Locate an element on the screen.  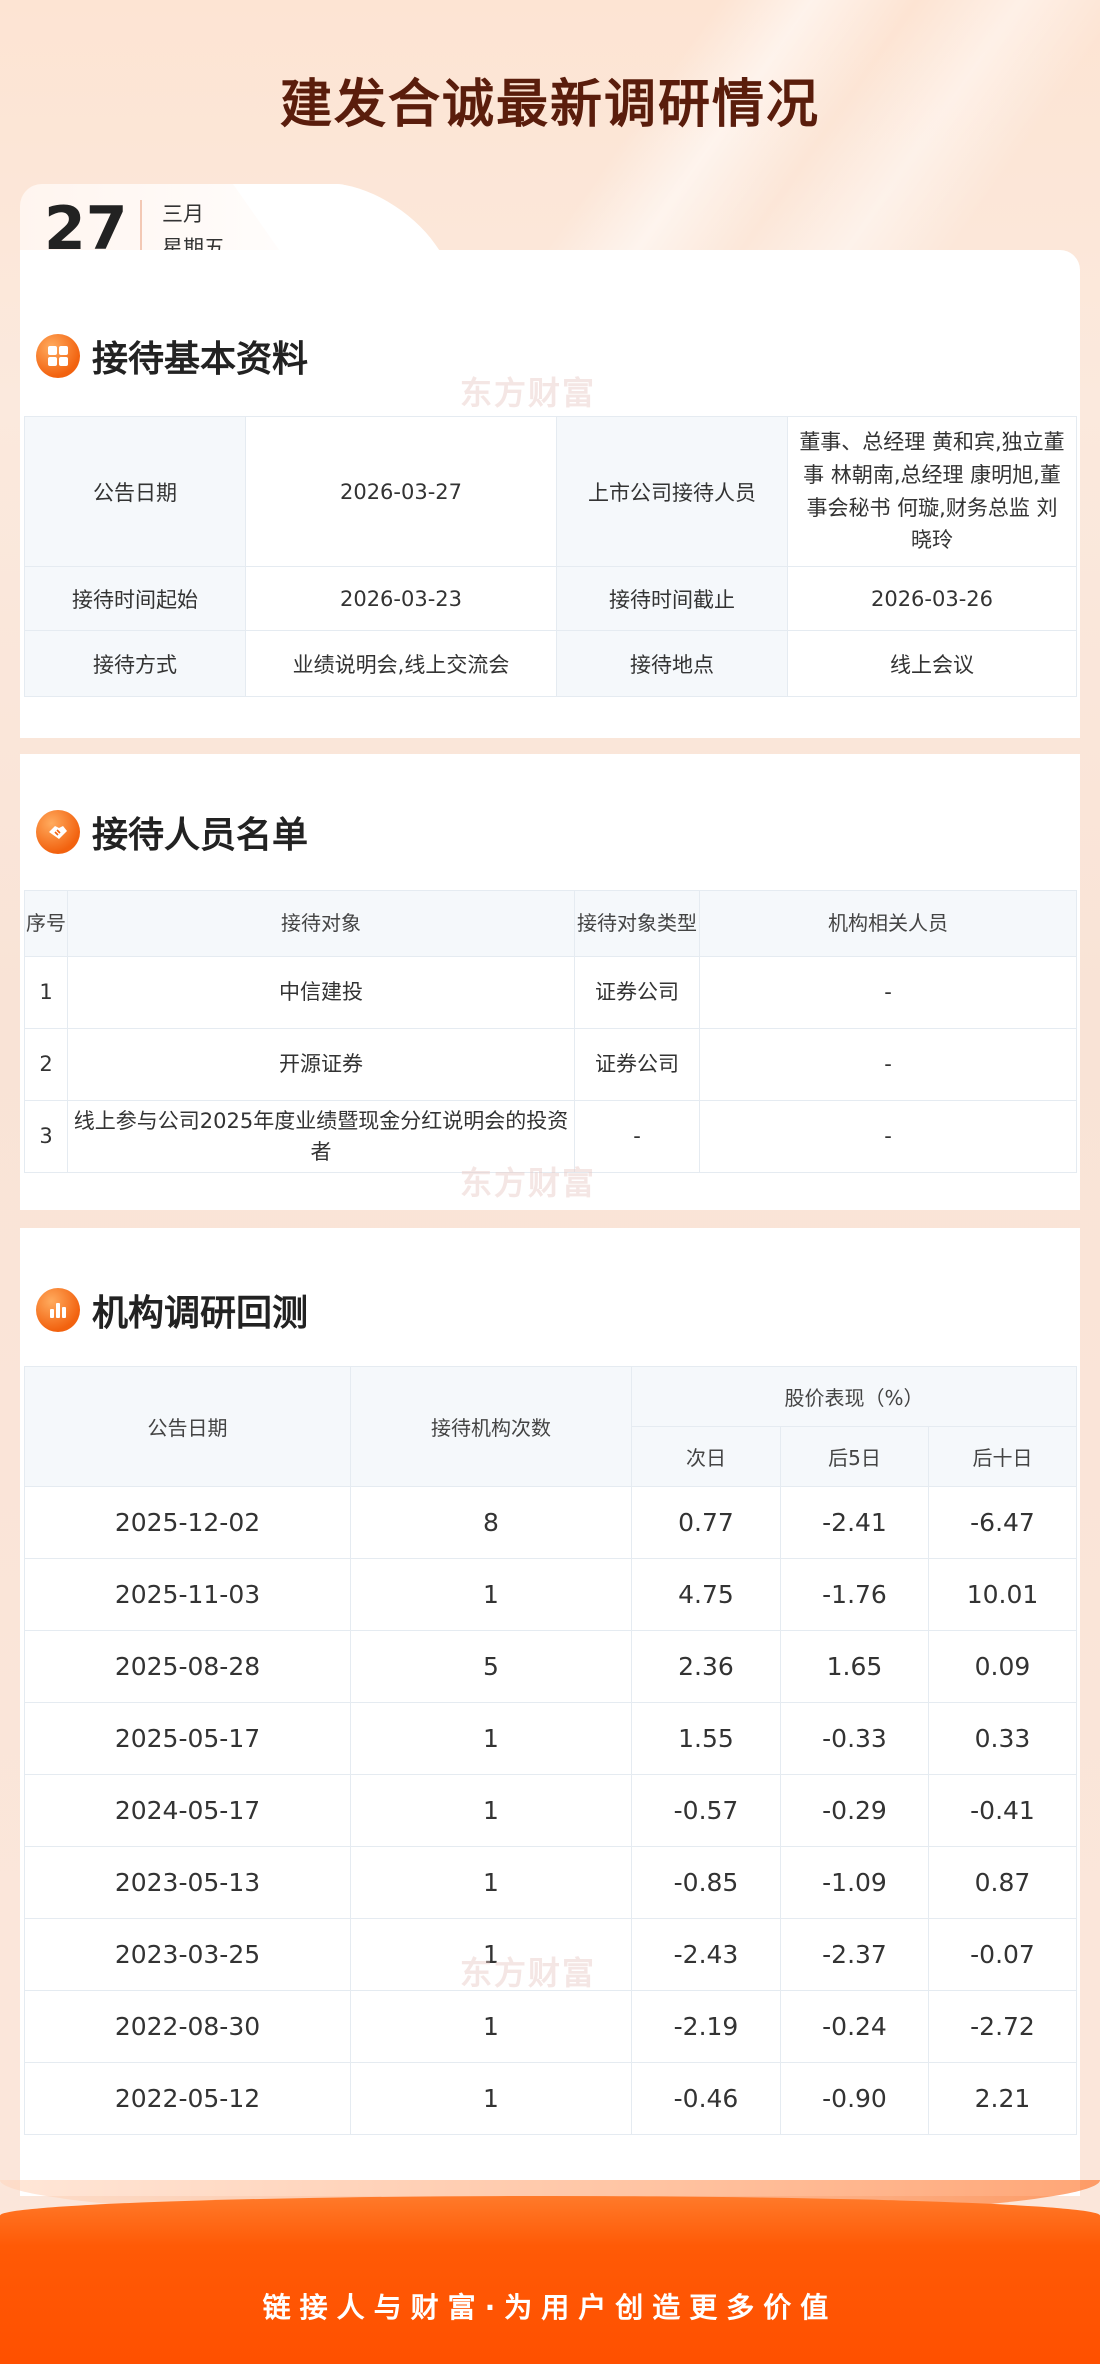
cell-d10: 0.33 is located at coordinates (1002, 1738).